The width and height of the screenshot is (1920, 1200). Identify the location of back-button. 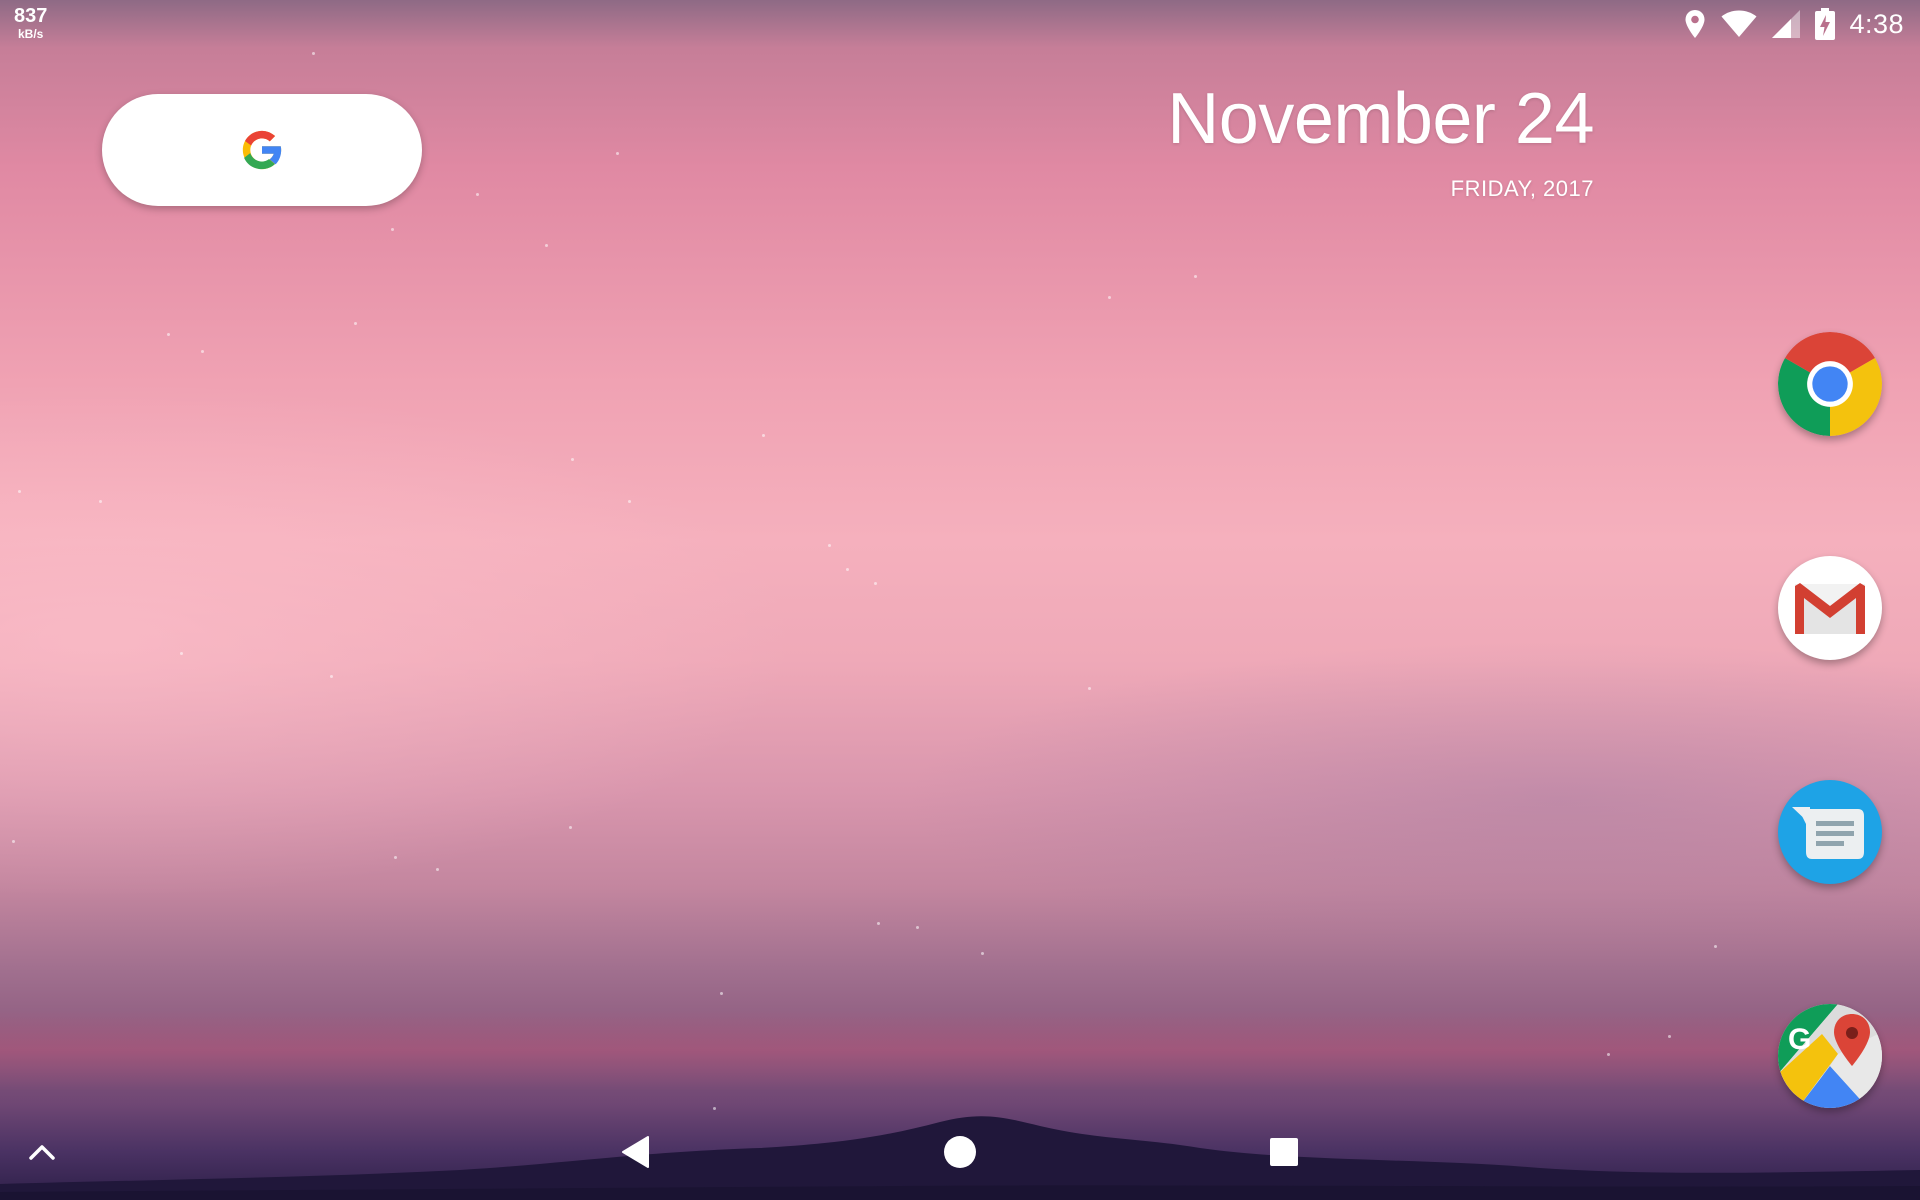
(636, 1152).